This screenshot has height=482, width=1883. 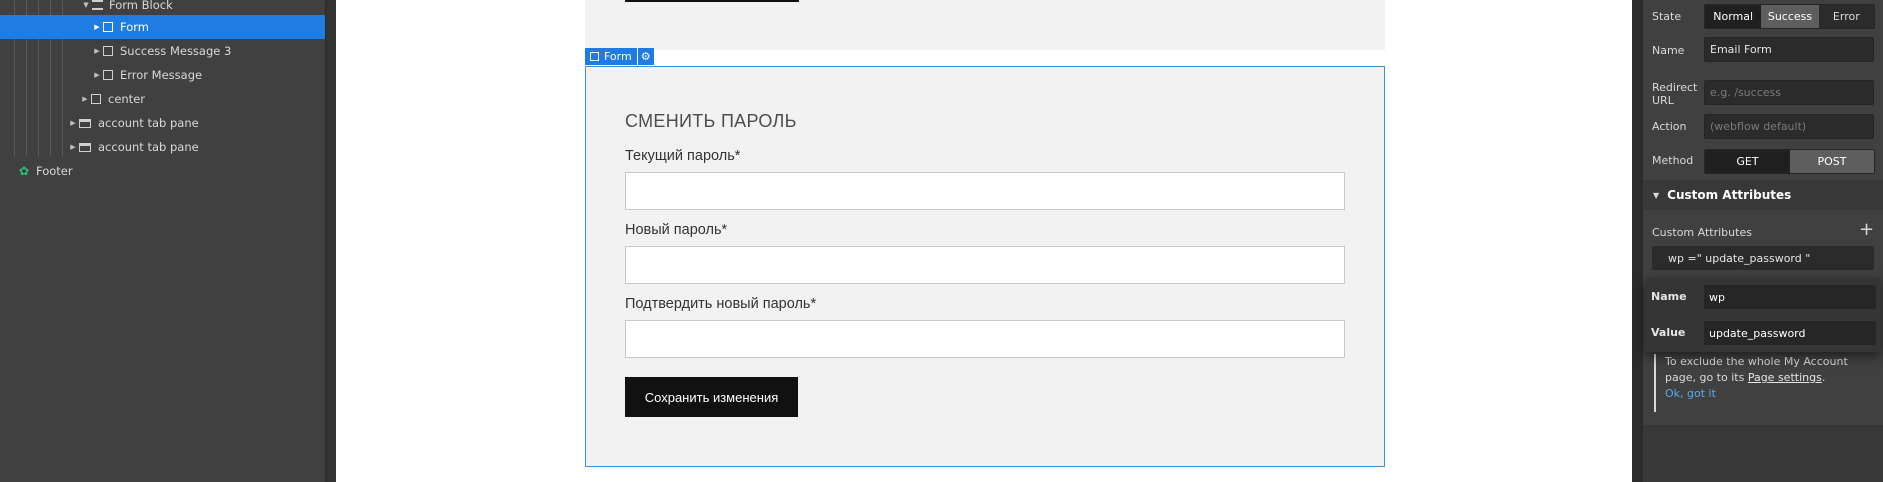 I want to click on nav-item-form: ▶ Form, so click(x=162, y=27).